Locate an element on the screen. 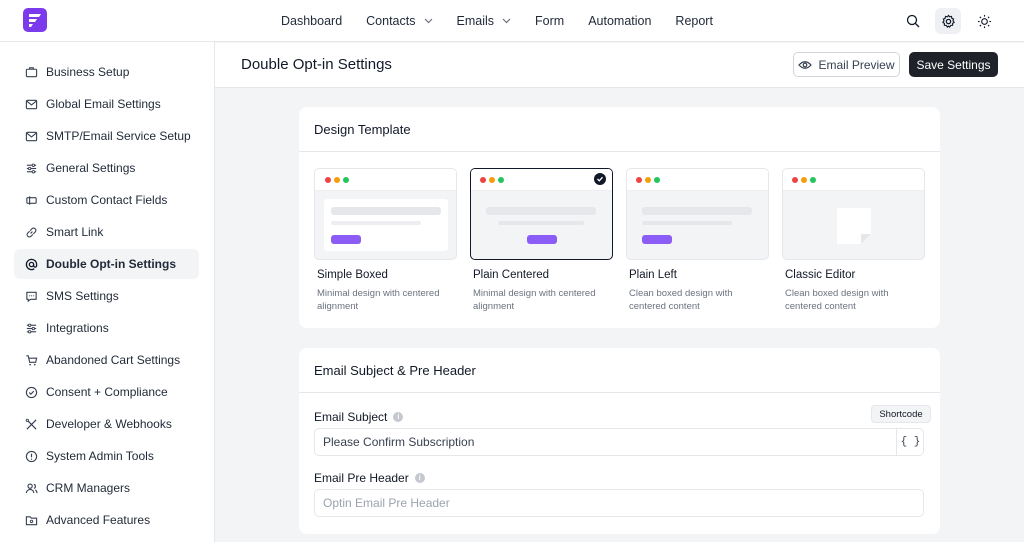 Image resolution: width=1024 pixels, height=542 pixels. form-icon is located at coordinates (31, 200).